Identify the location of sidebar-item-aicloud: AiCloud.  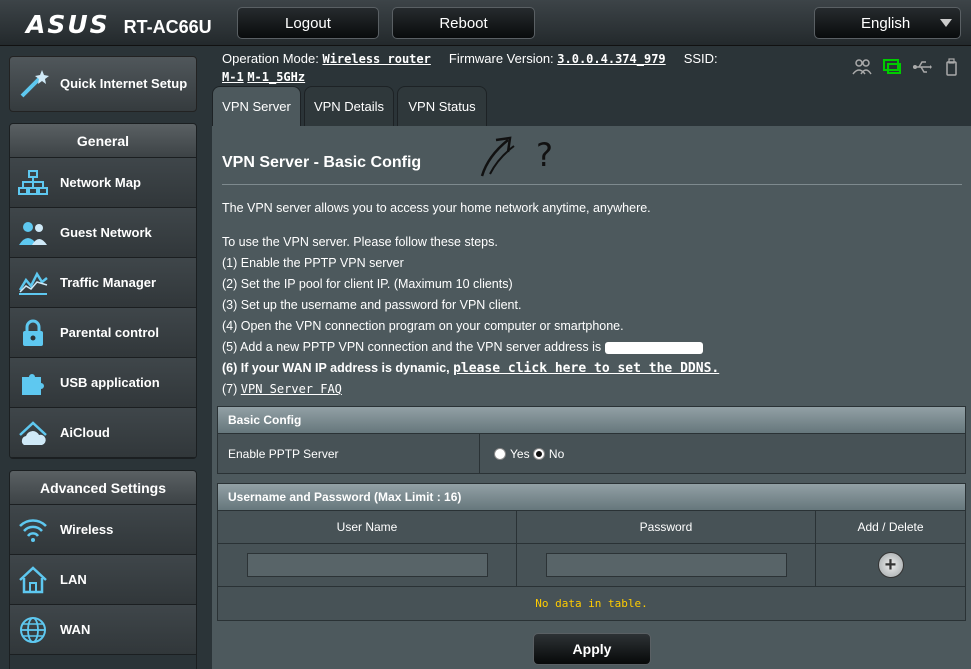
(103, 433).